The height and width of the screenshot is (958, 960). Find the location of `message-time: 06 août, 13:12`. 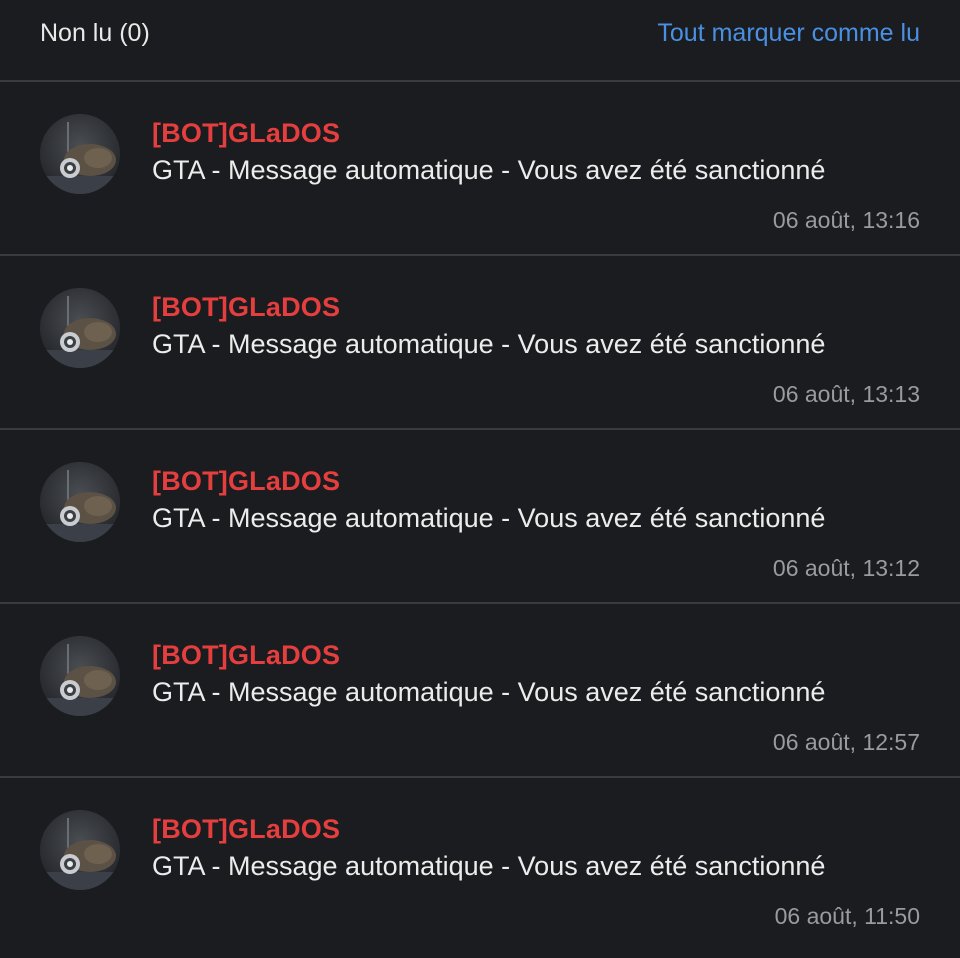

message-time: 06 août, 13:12 is located at coordinates (846, 568).